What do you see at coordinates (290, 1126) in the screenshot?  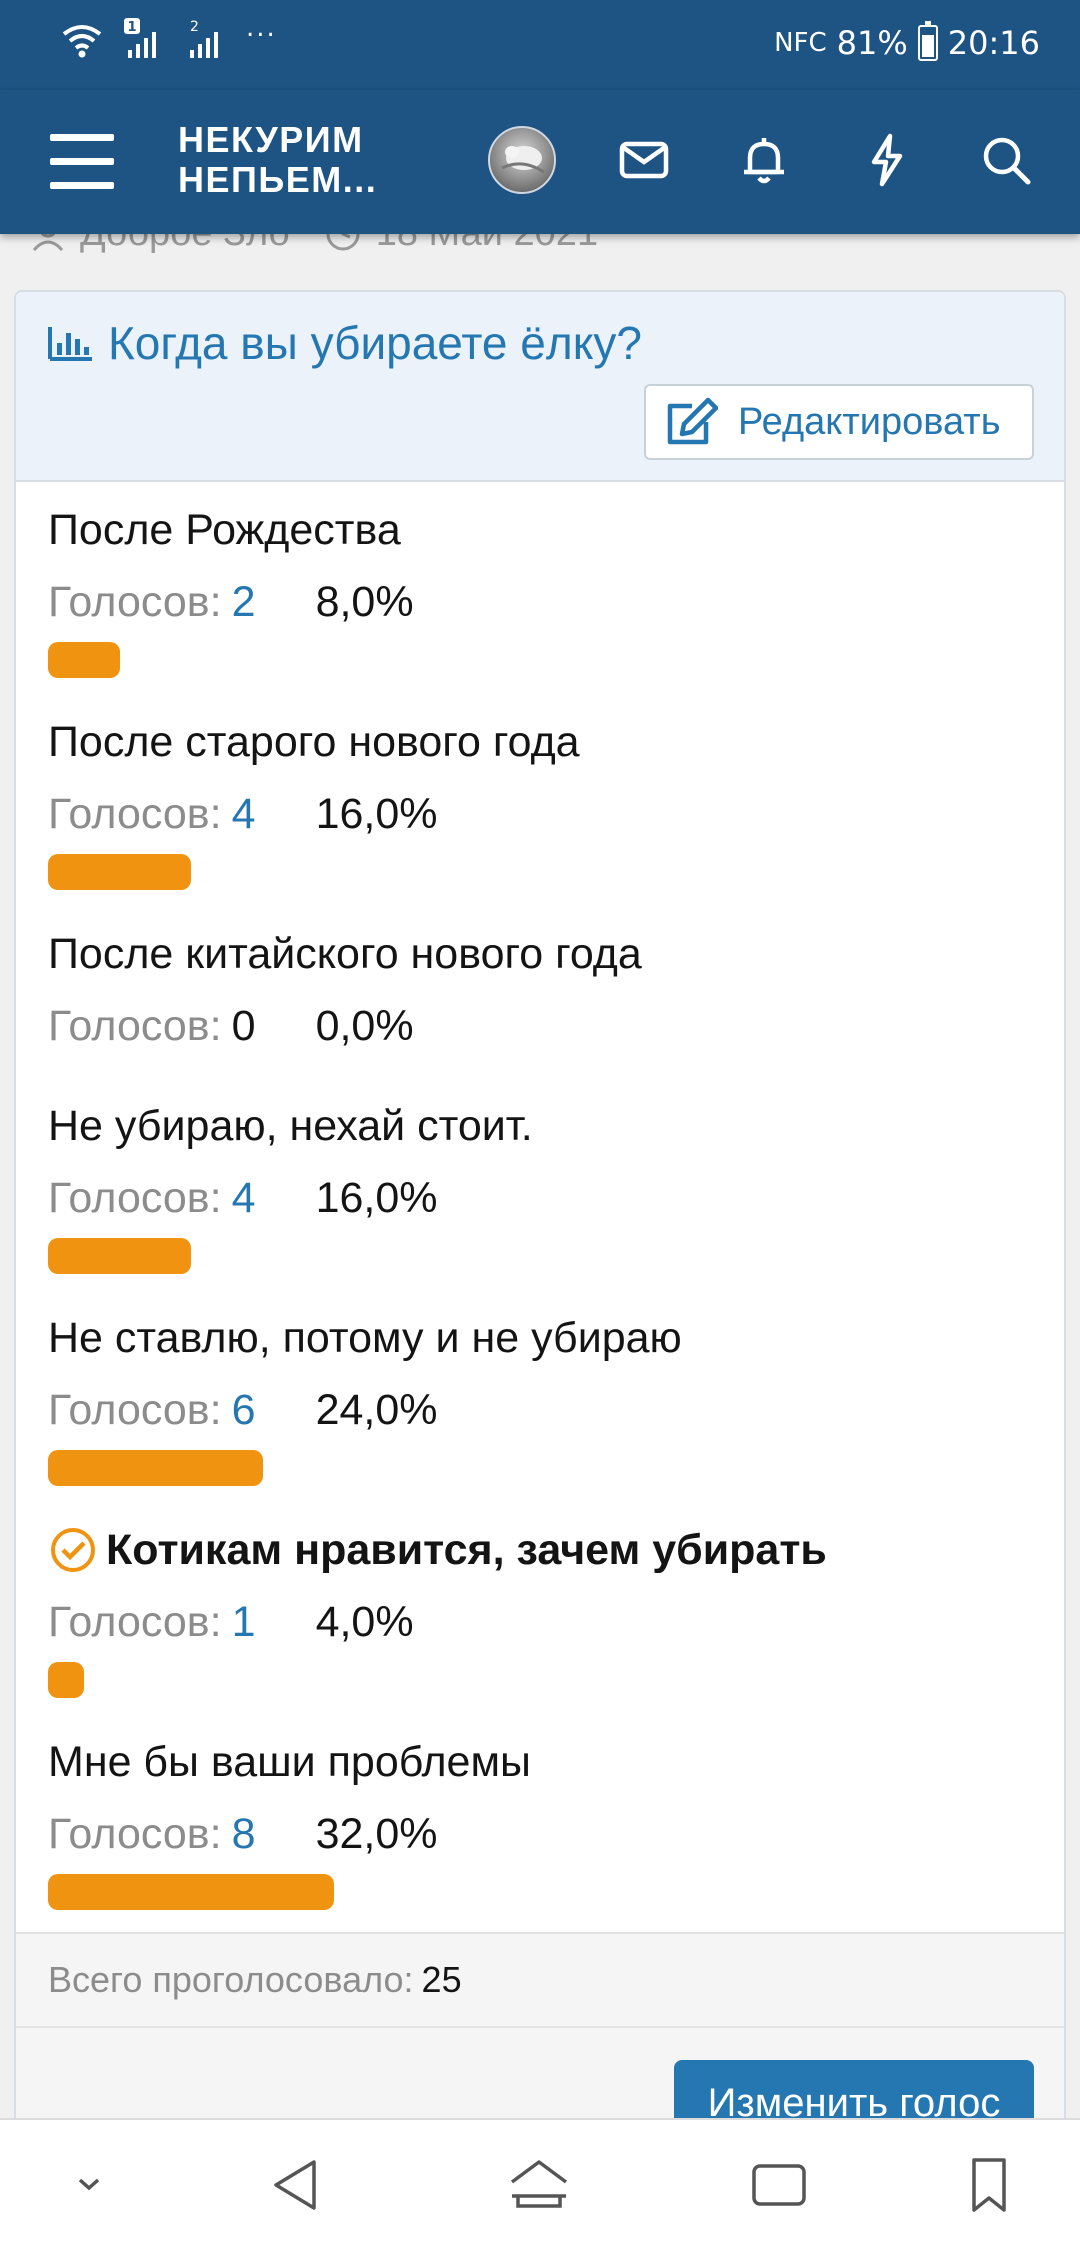 I see `poll-option-text: Не убираю, нехай стоит.` at bounding box center [290, 1126].